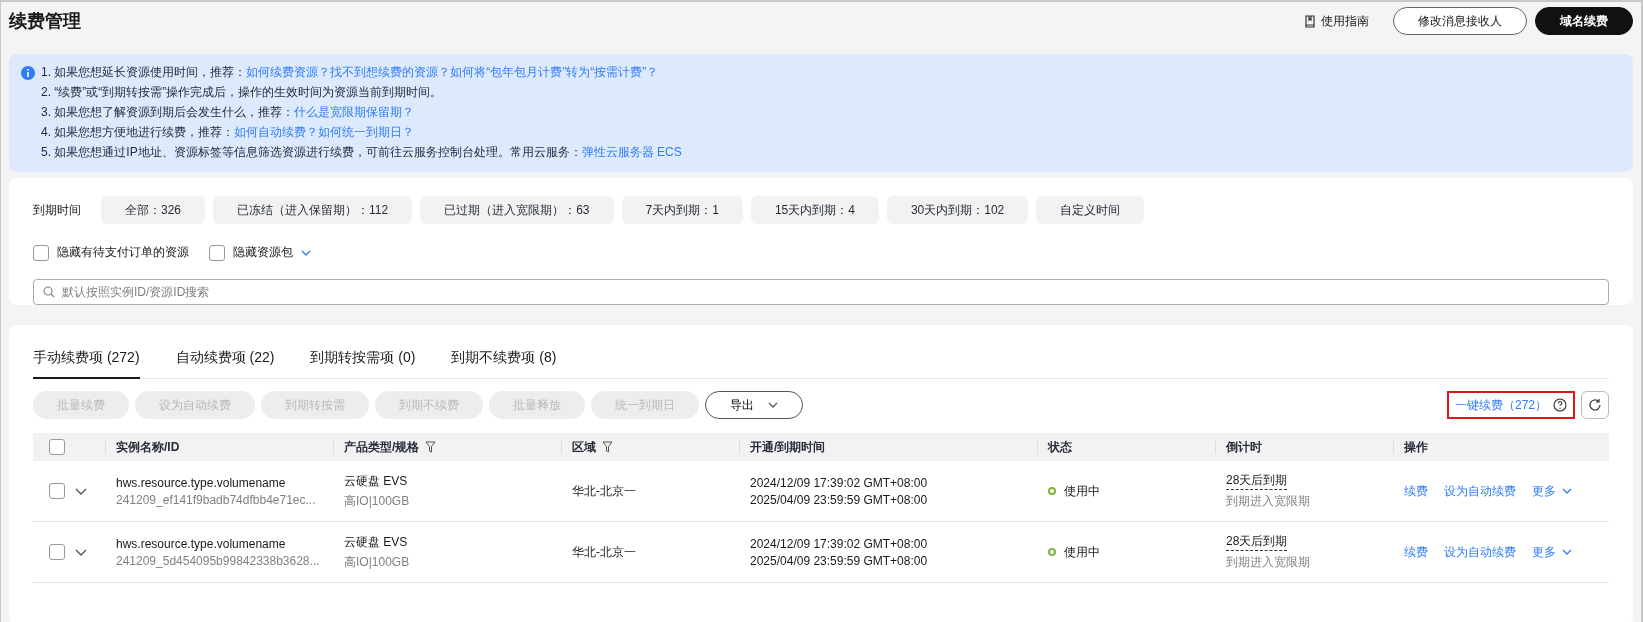  Describe the element at coordinates (228, 112) in the screenshot. I see `notice-text: 3. 如果您想了解资源到期后会发生什么，推荐：什么是宽限期保留期？` at that location.